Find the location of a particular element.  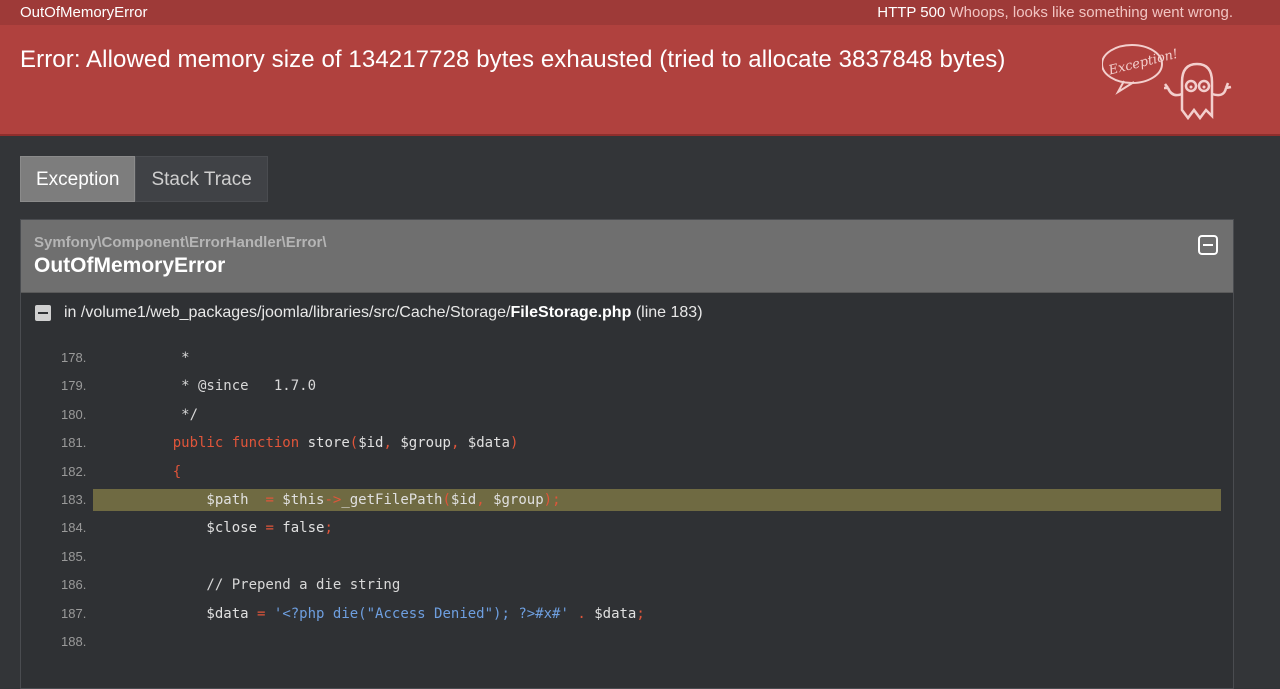

line-number: 179. is located at coordinates (74, 386).